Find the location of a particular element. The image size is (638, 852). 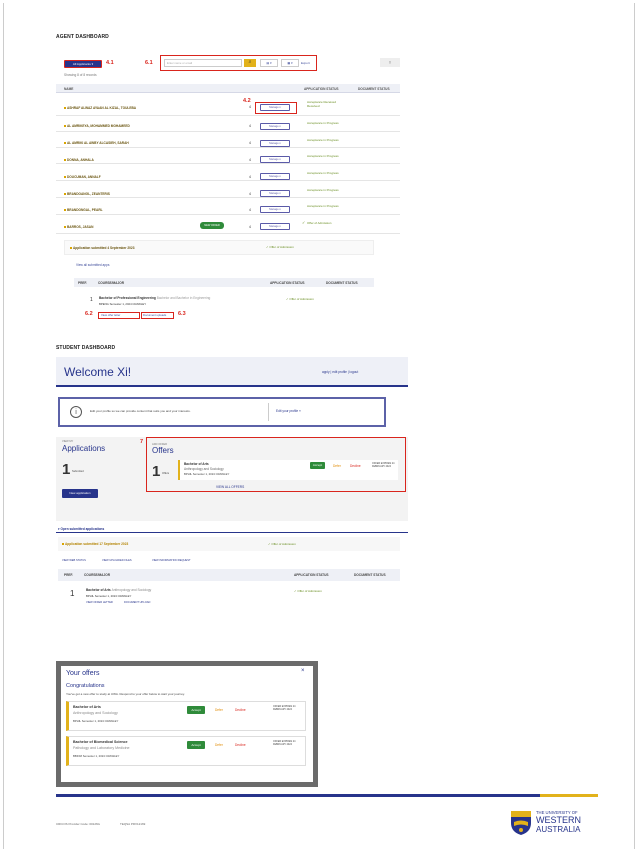

applicant-name: ASHRAF ALWAZ AYAAN AL KIZAL, TOULEBA is located at coordinates (100, 108).